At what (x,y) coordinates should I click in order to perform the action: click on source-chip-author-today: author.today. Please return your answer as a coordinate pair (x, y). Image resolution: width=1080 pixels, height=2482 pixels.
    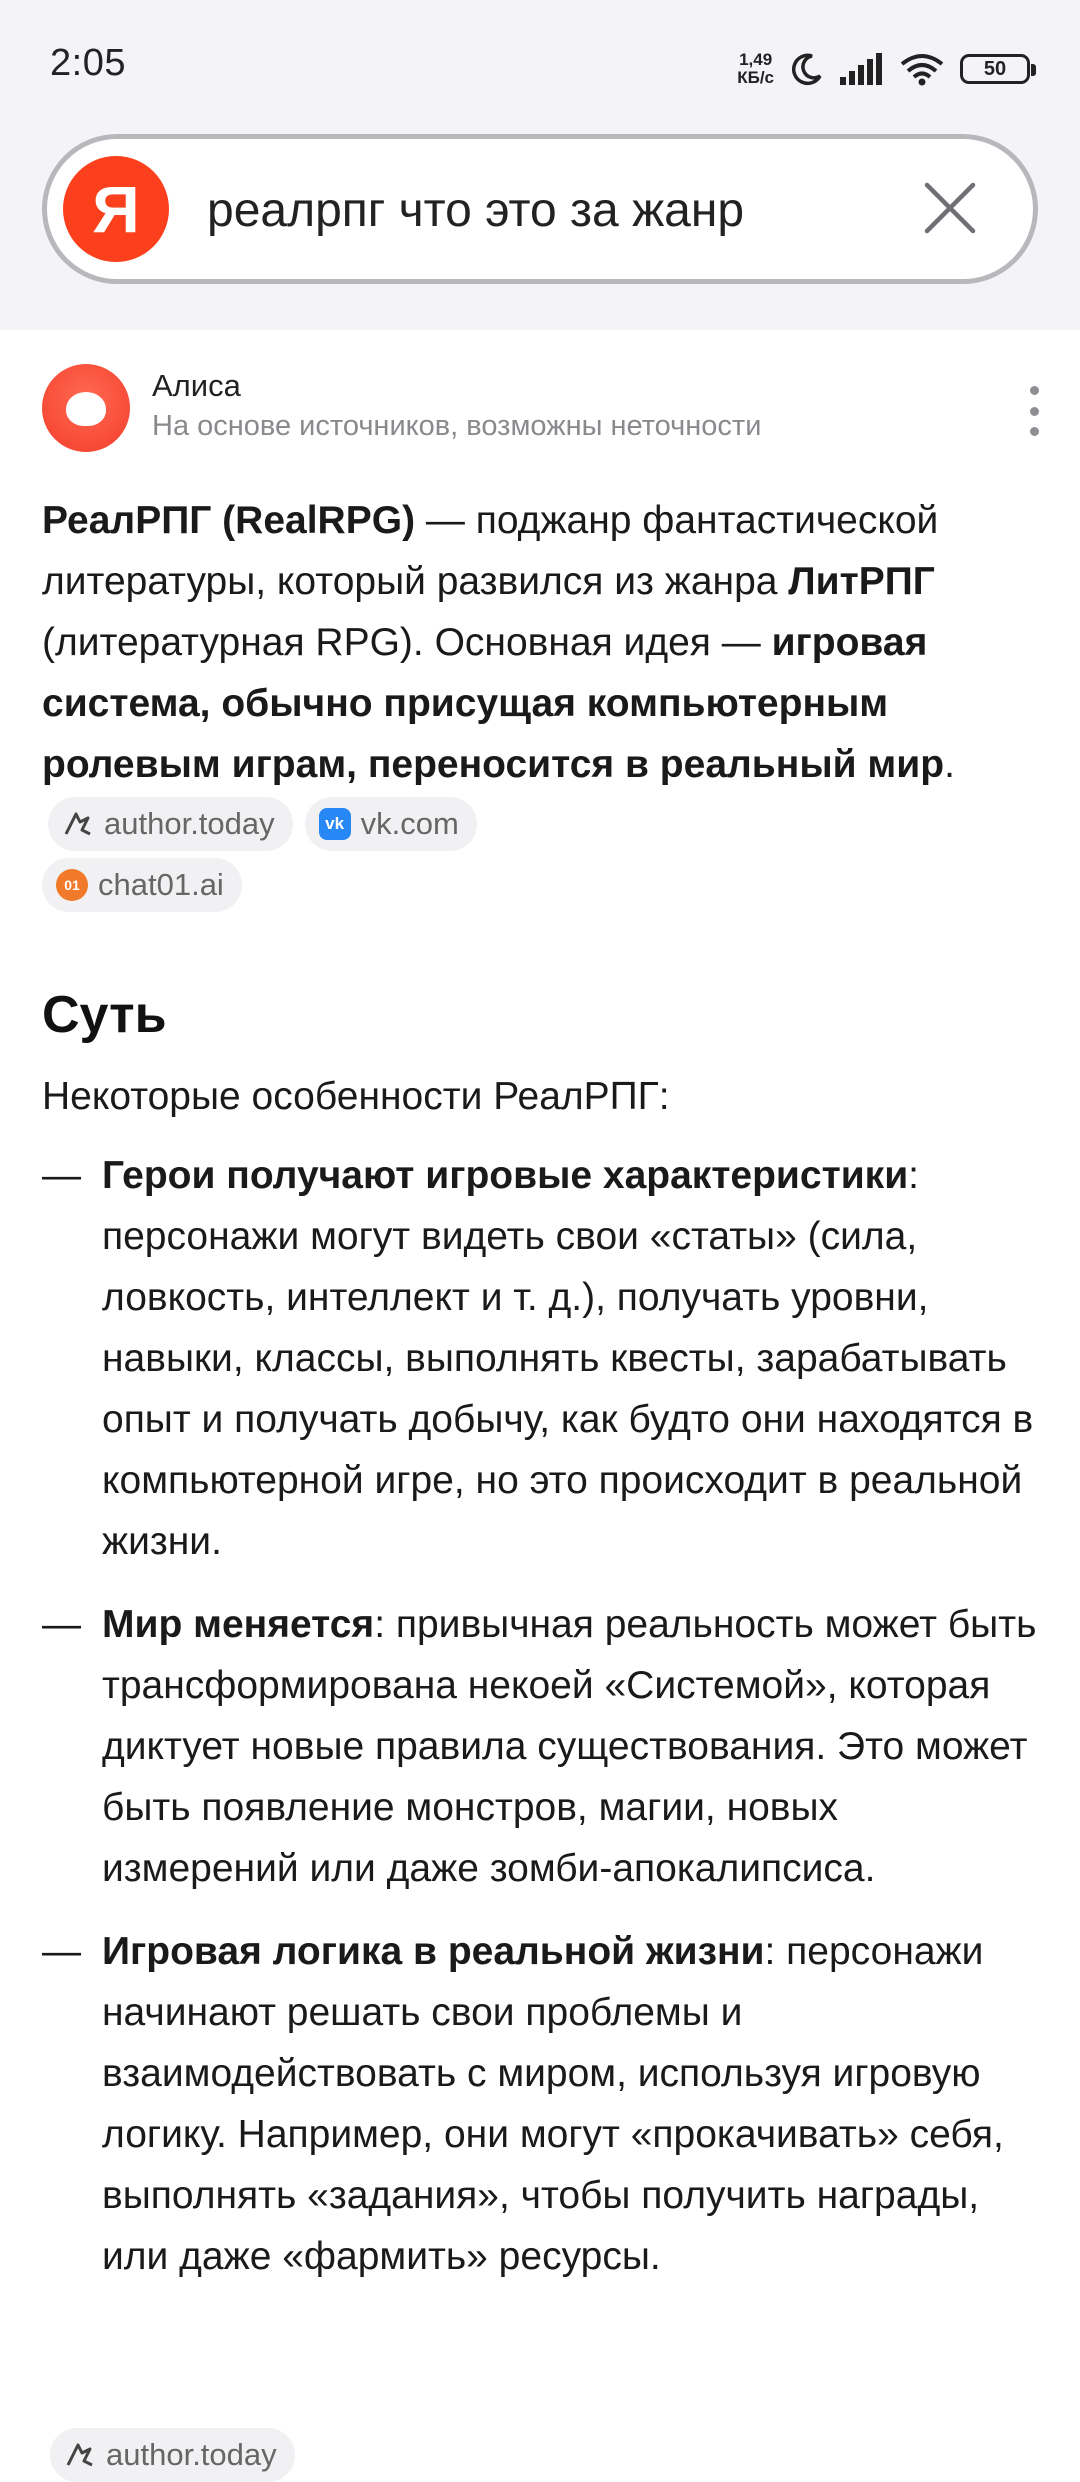
    Looking at the image, I should click on (170, 823).